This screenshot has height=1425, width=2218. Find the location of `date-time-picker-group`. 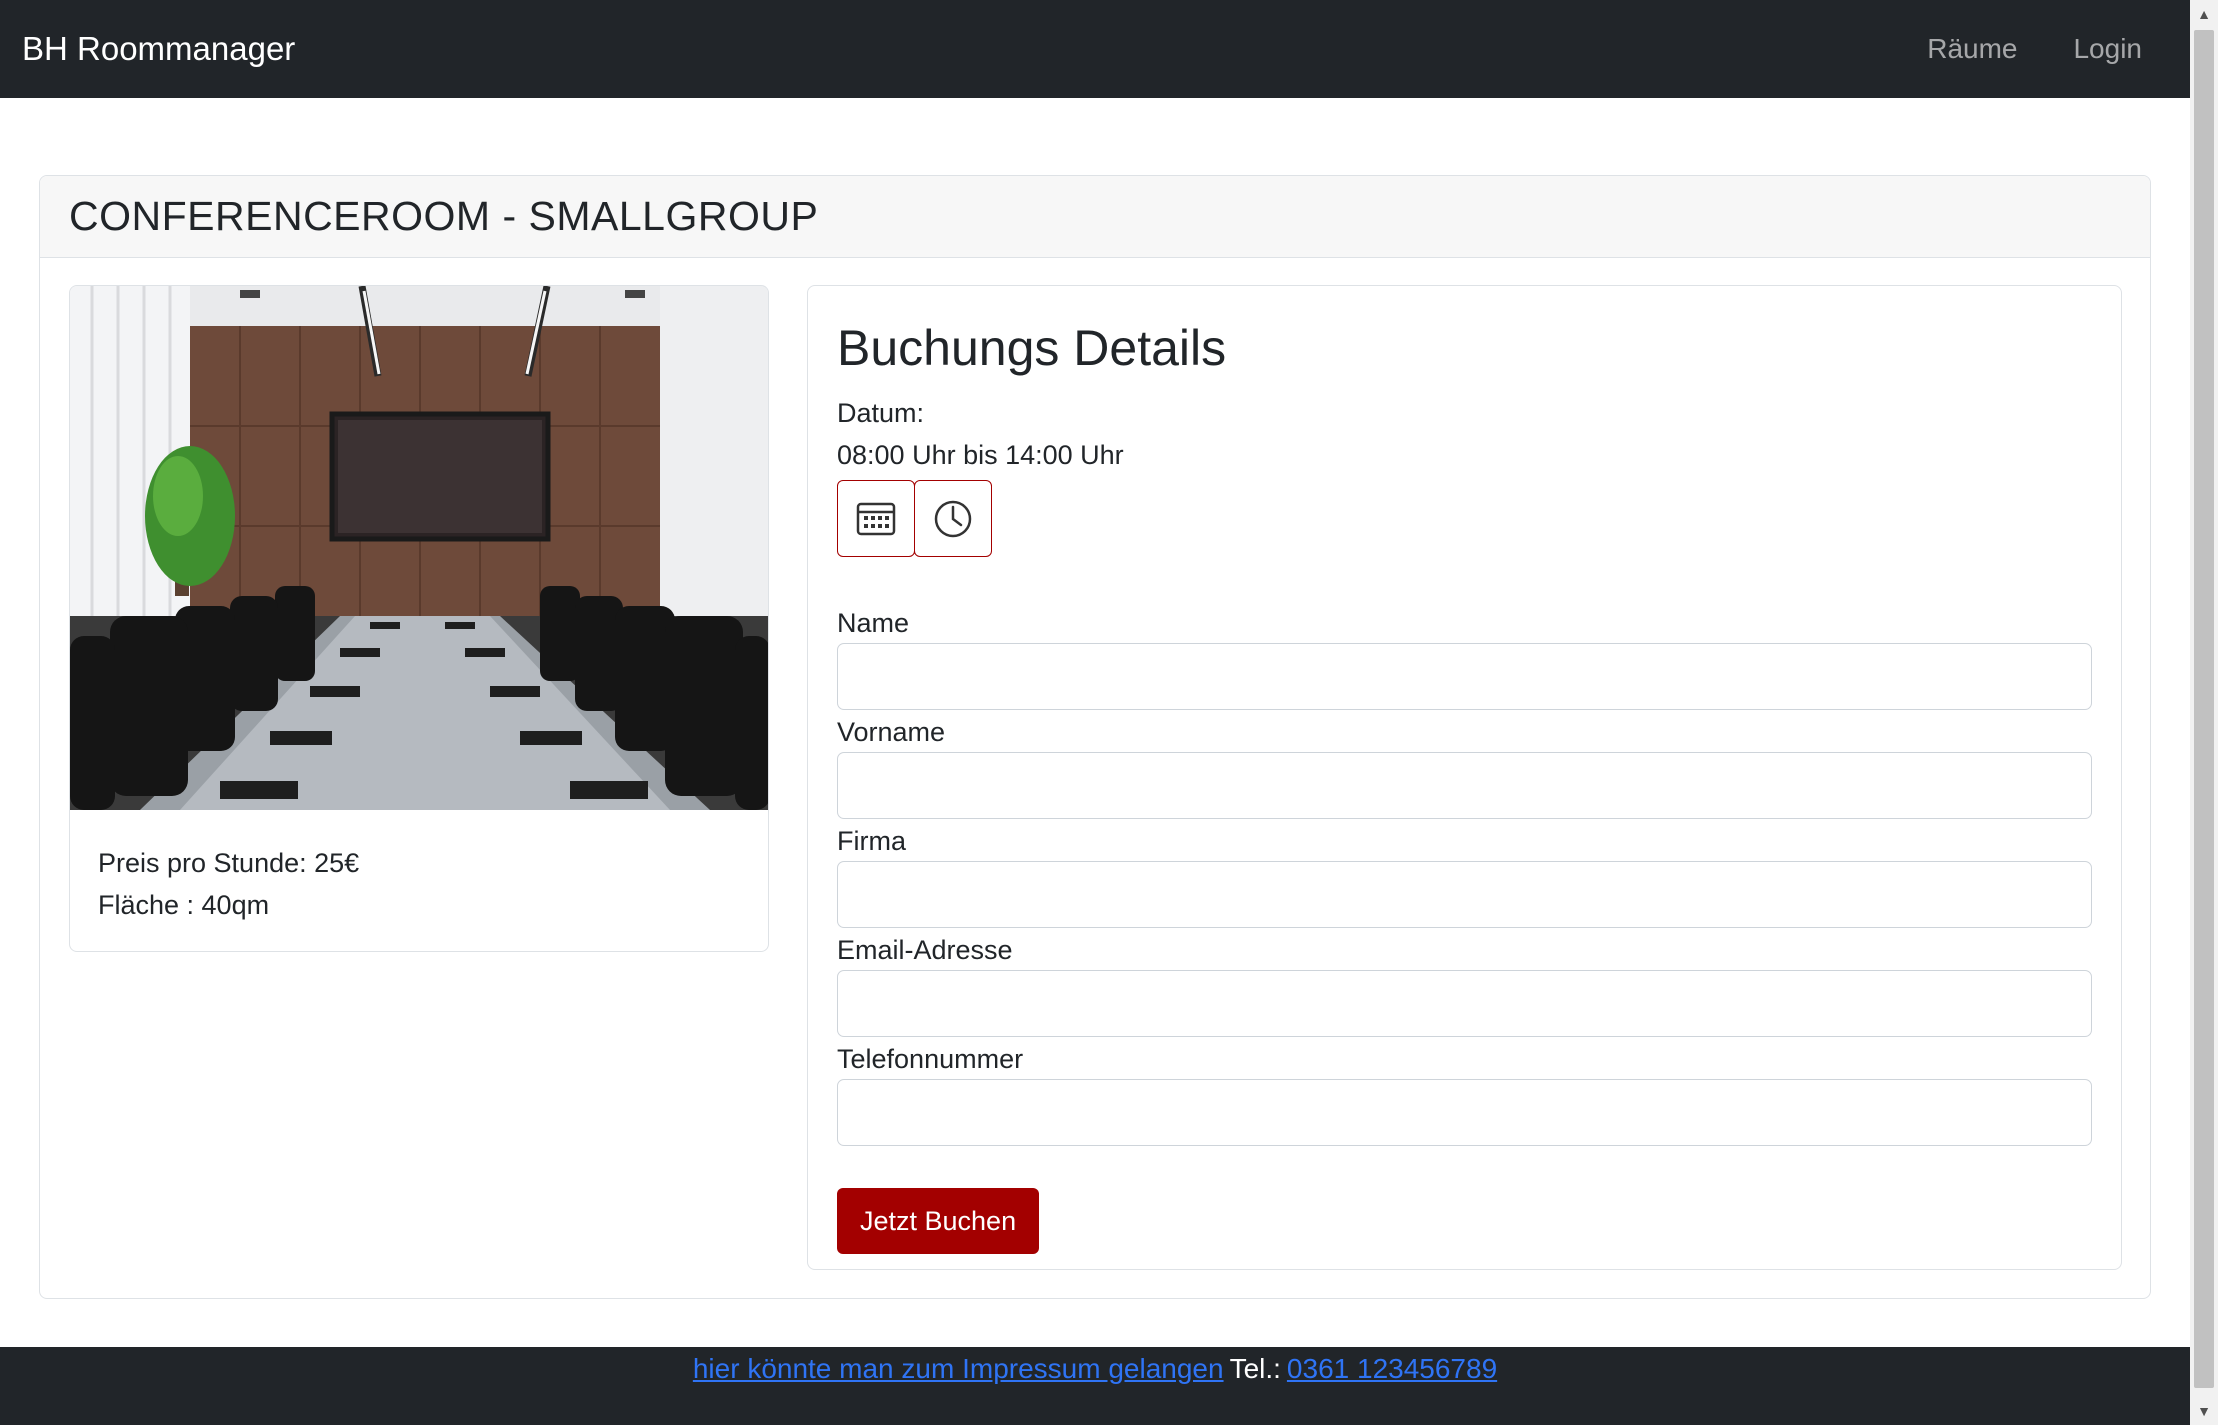

date-time-picker-group is located at coordinates (1464, 518).